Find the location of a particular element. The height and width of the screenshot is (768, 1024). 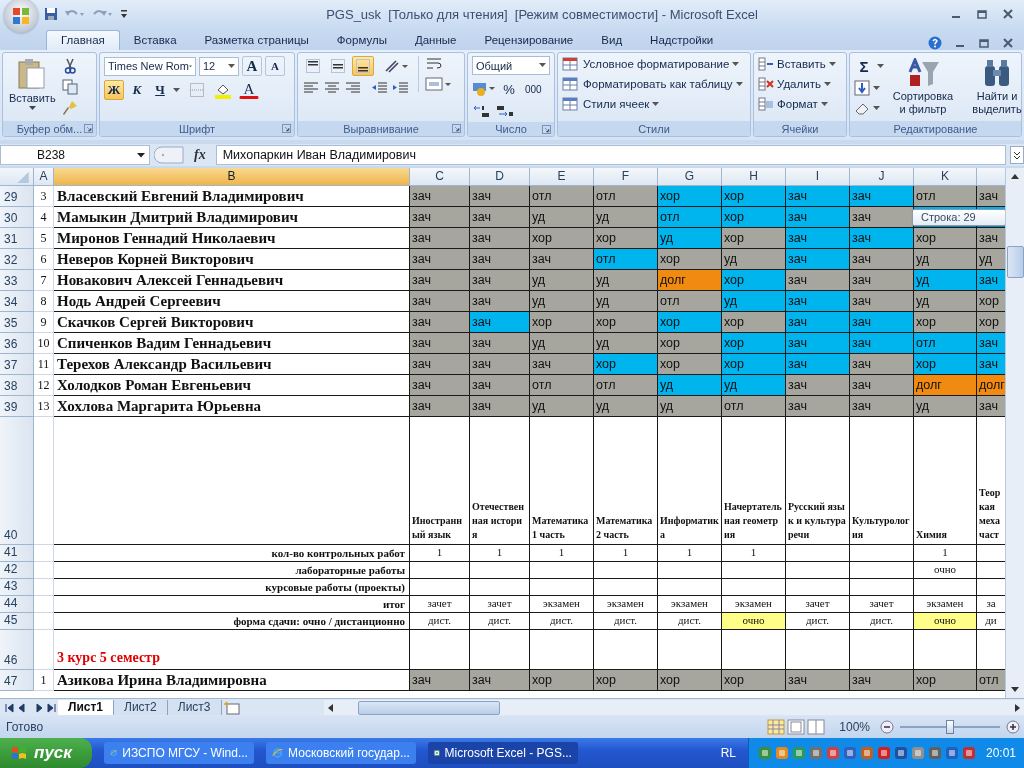

bold-button: Ж is located at coordinates (114, 90).